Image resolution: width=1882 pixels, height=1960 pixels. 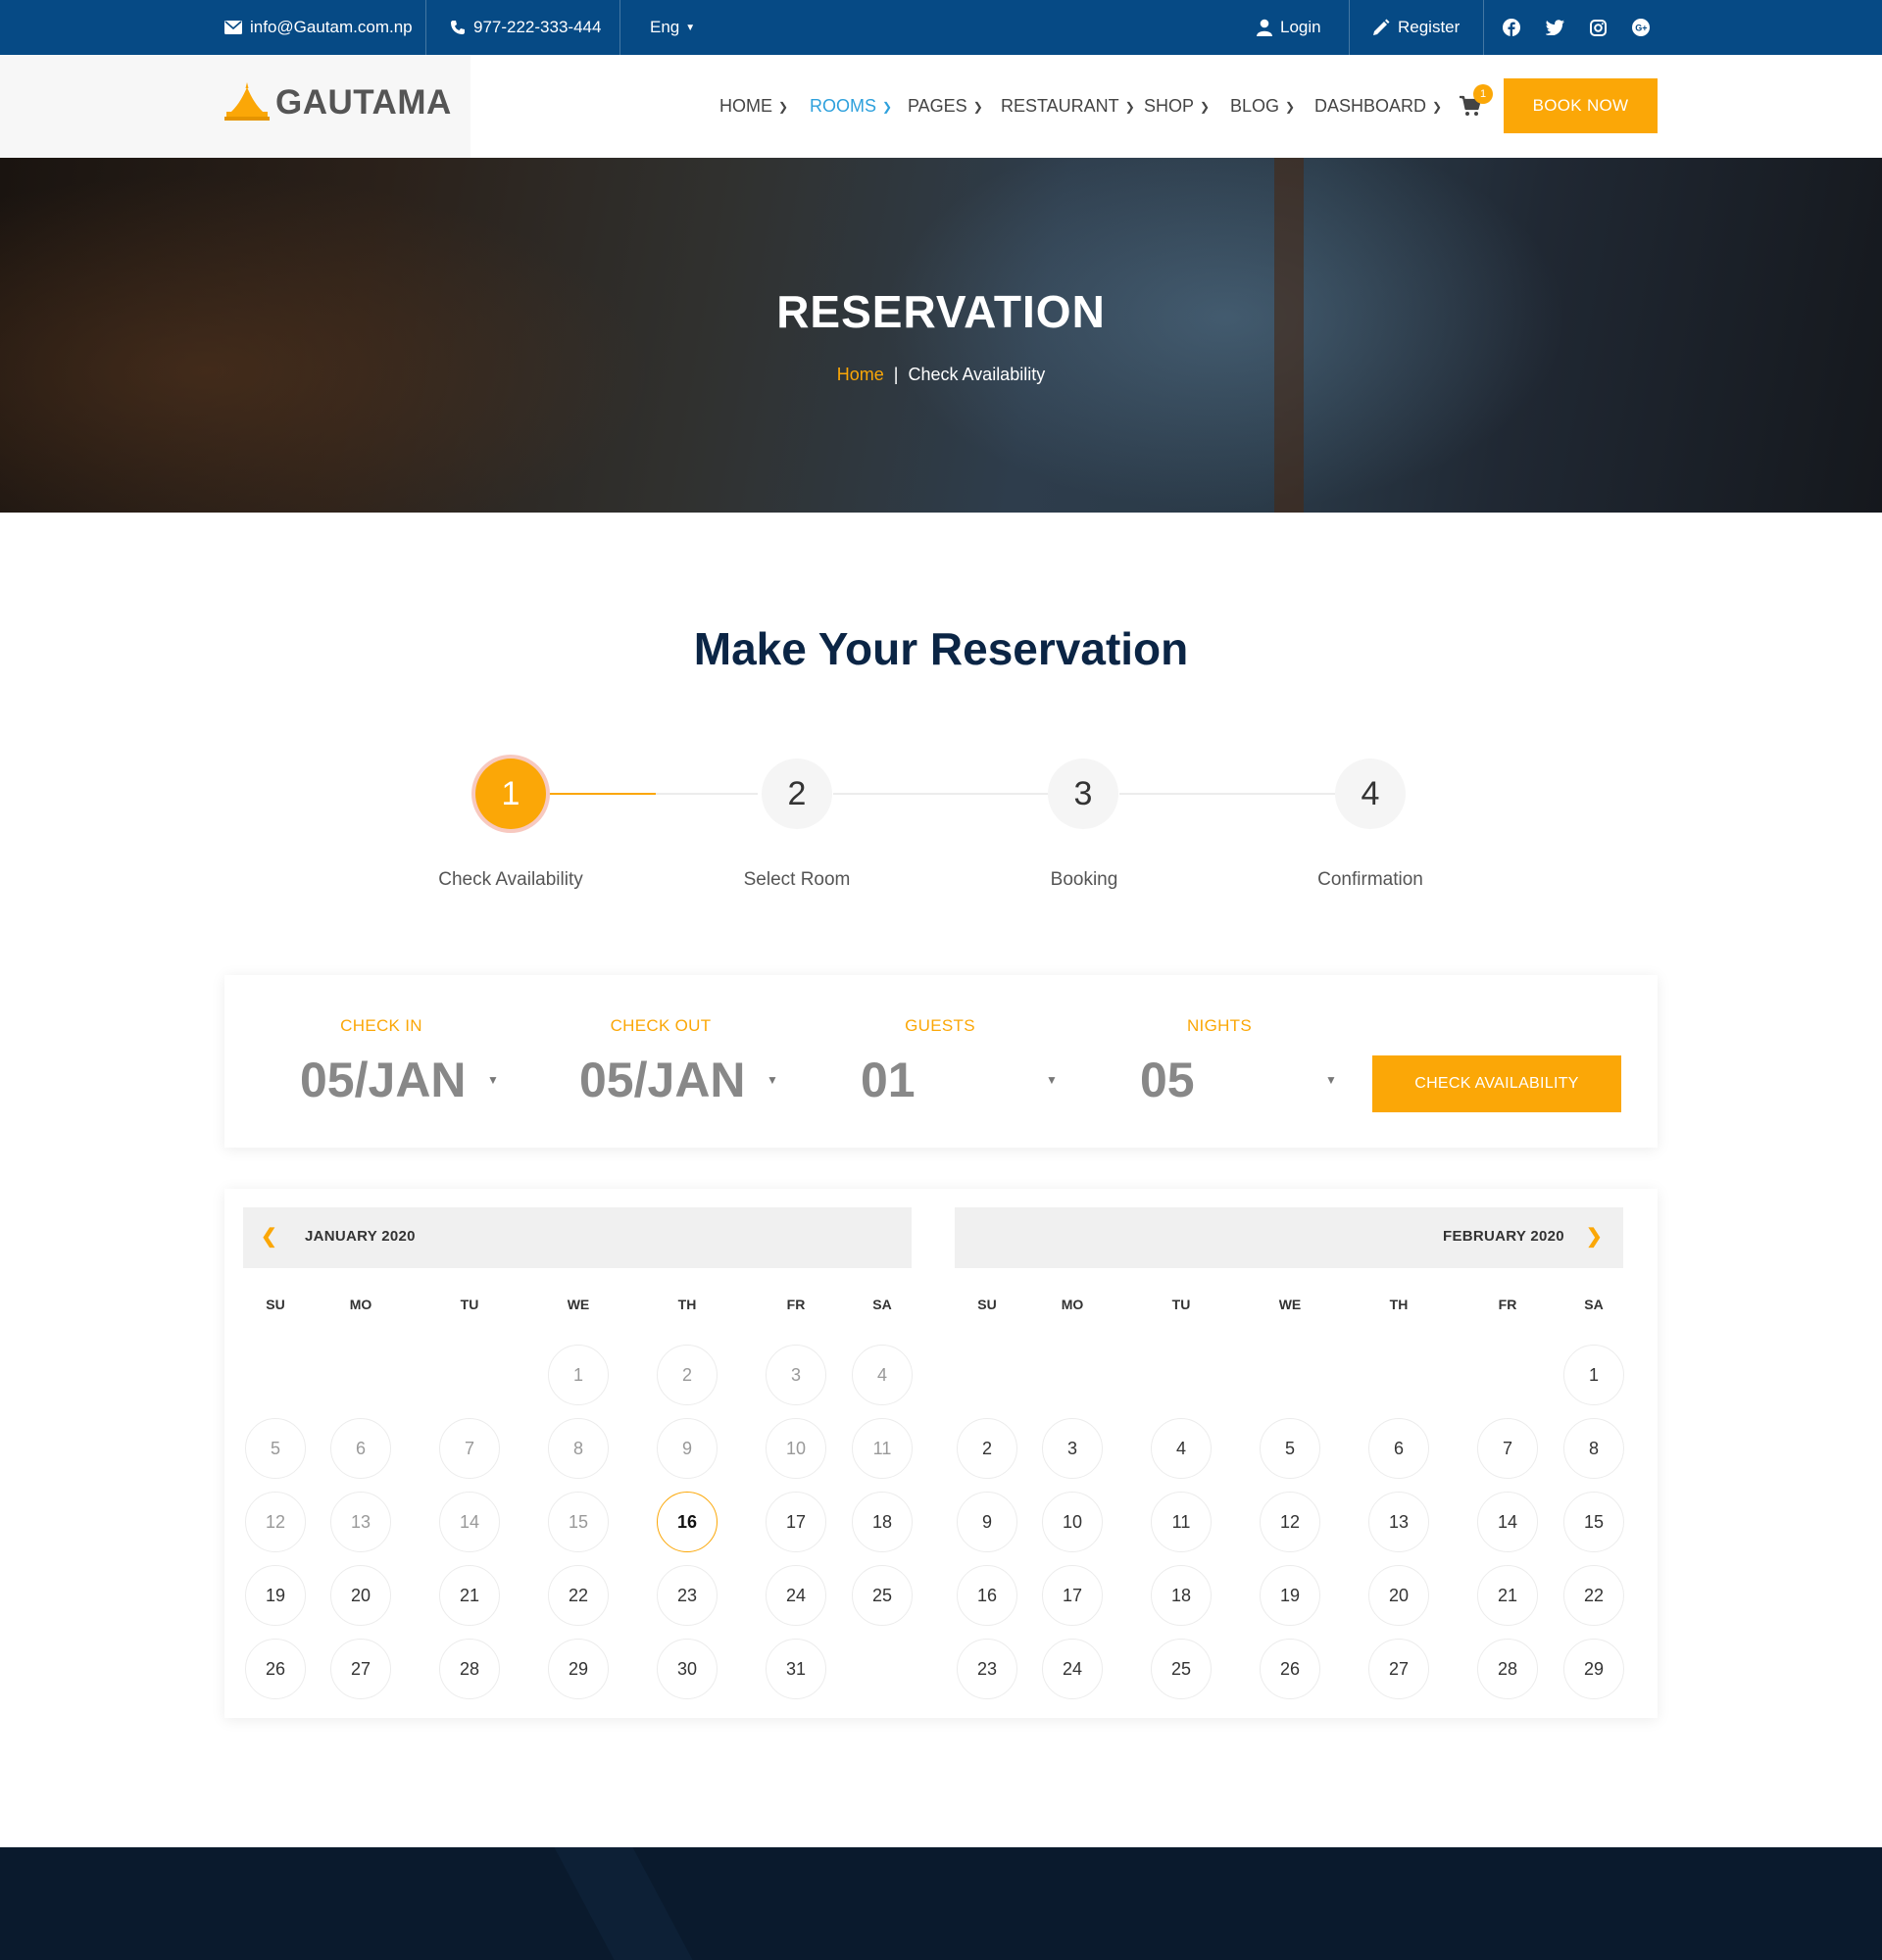 I want to click on chevron-left-icon: ❮, so click(x=269, y=1236).